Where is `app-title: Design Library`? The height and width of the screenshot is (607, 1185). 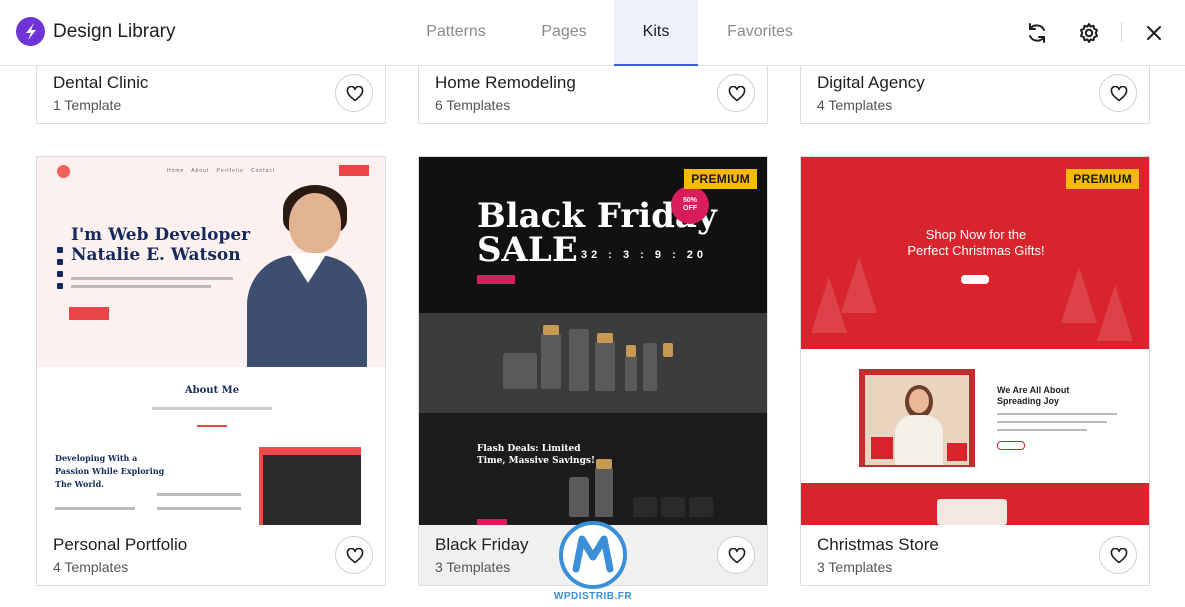 app-title: Design Library is located at coordinates (114, 31).